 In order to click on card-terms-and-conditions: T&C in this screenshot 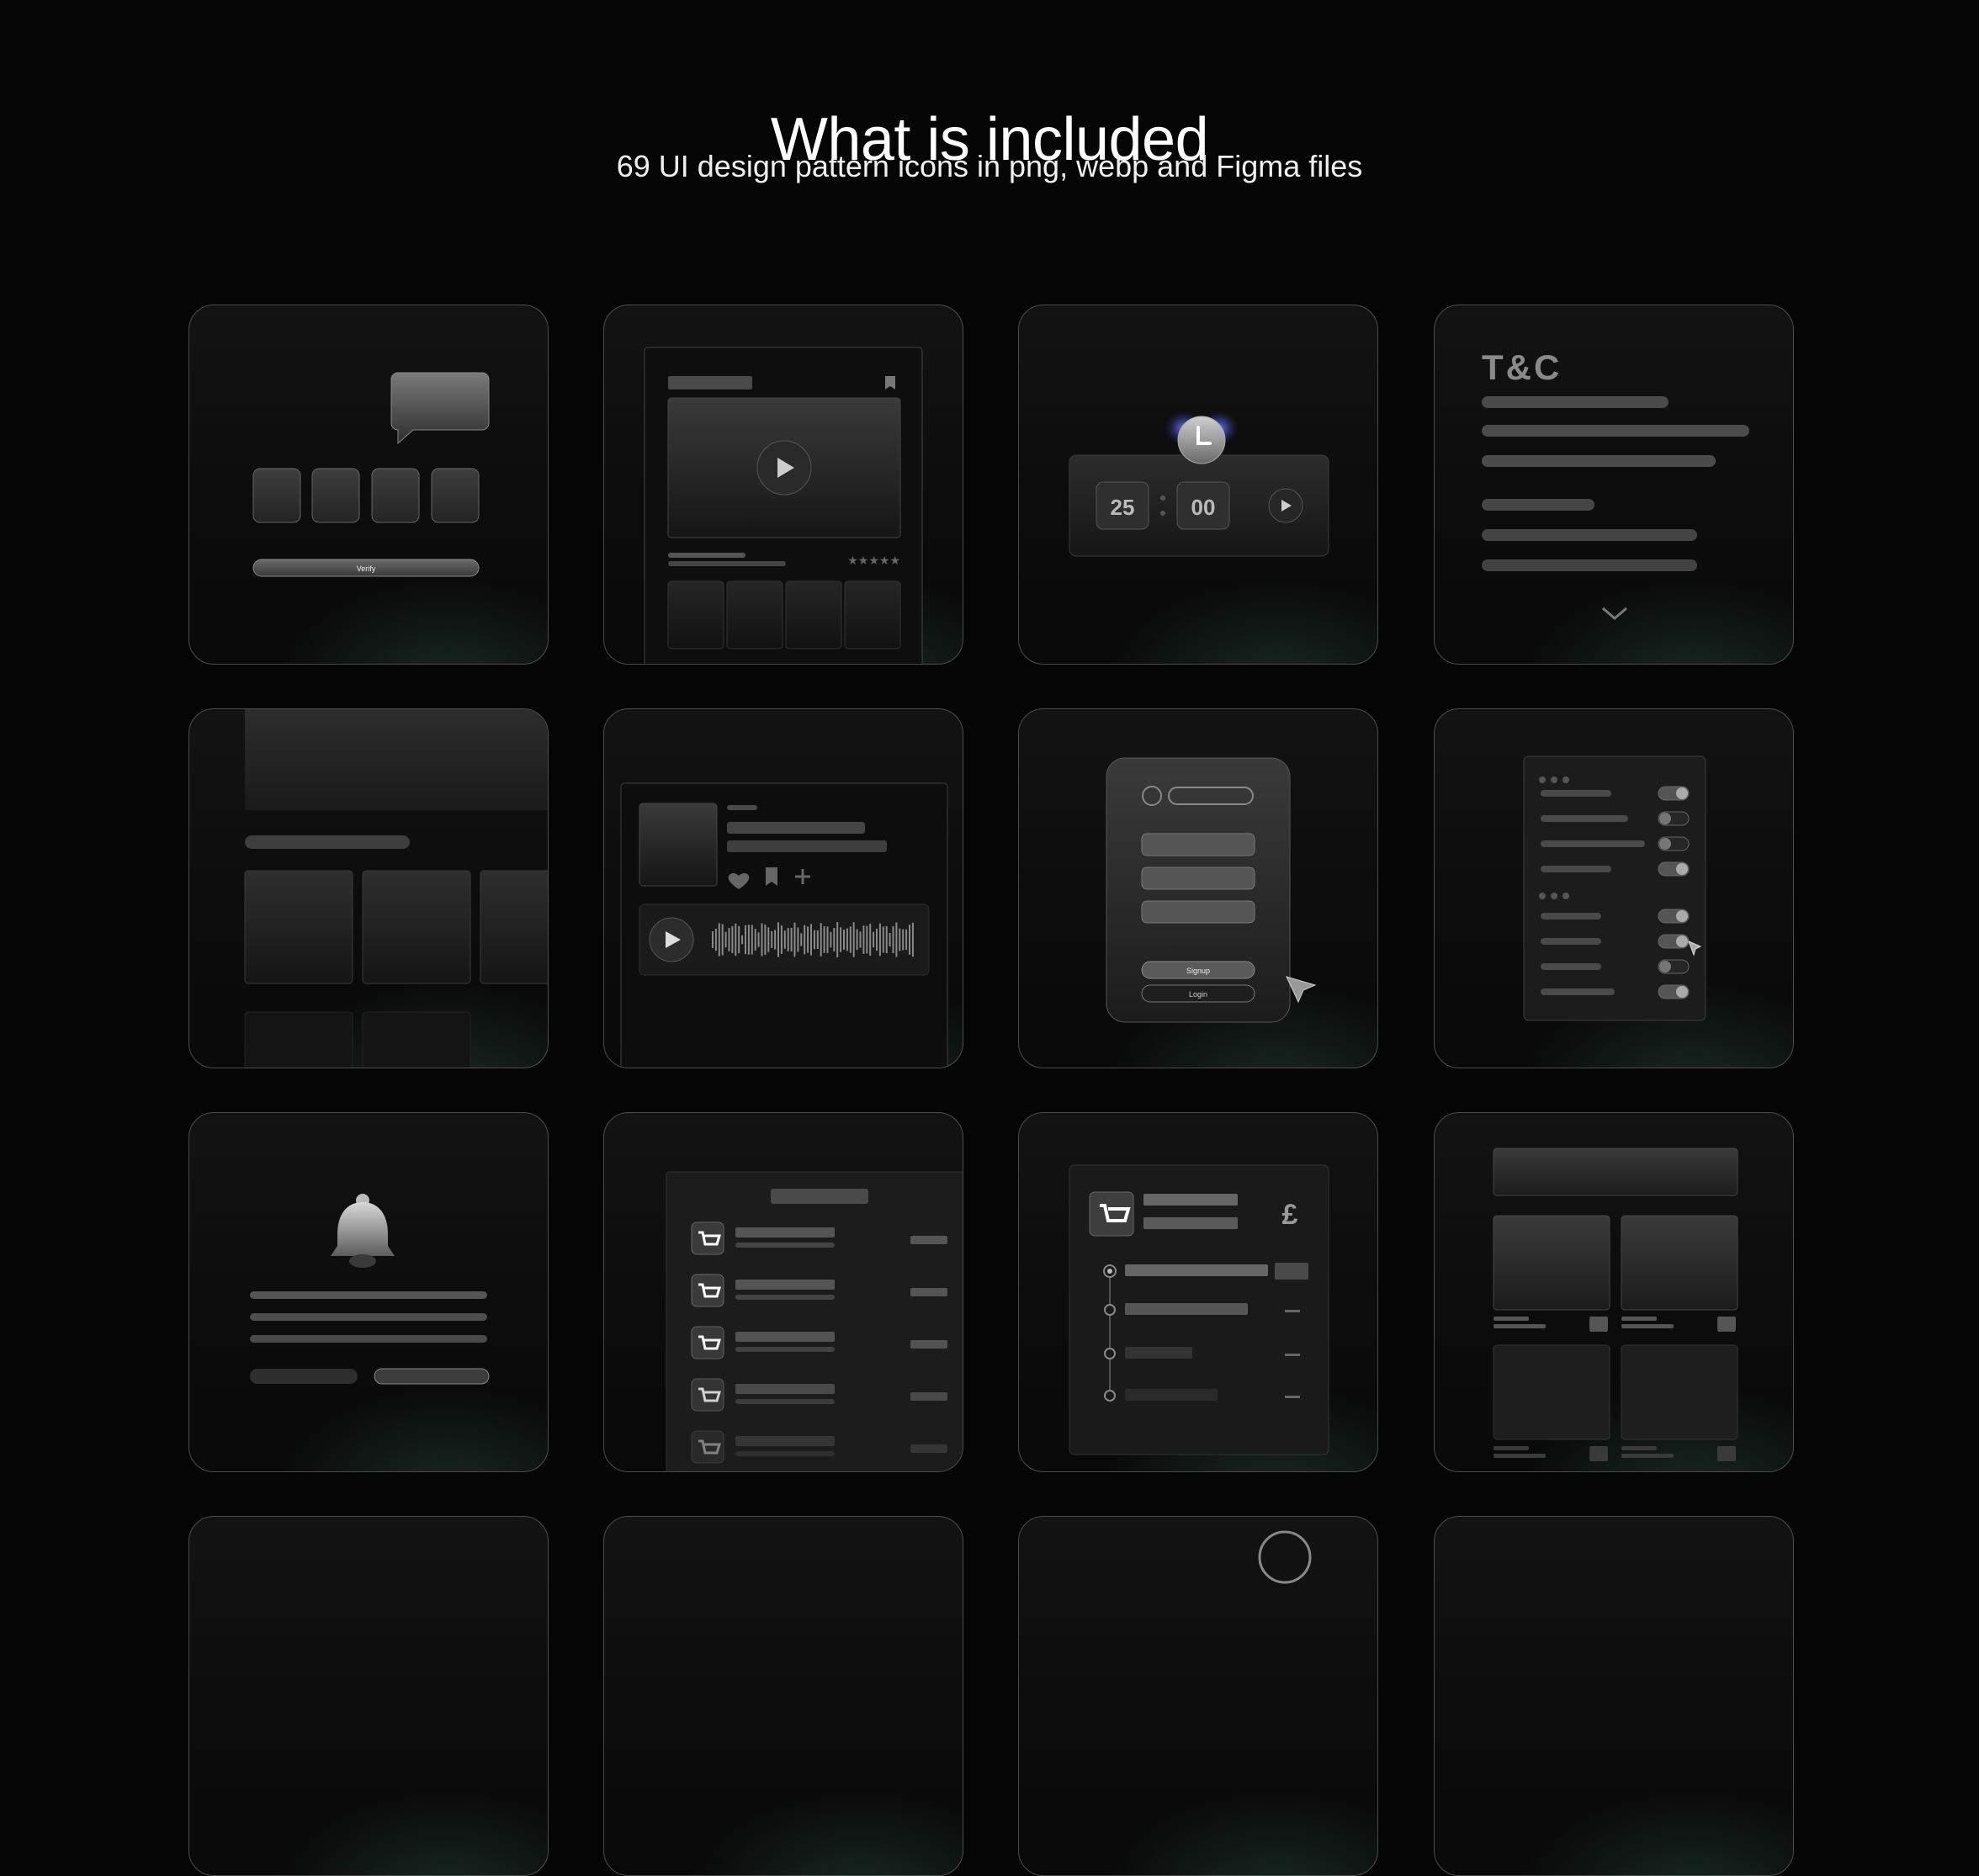, I will do `click(1614, 485)`.